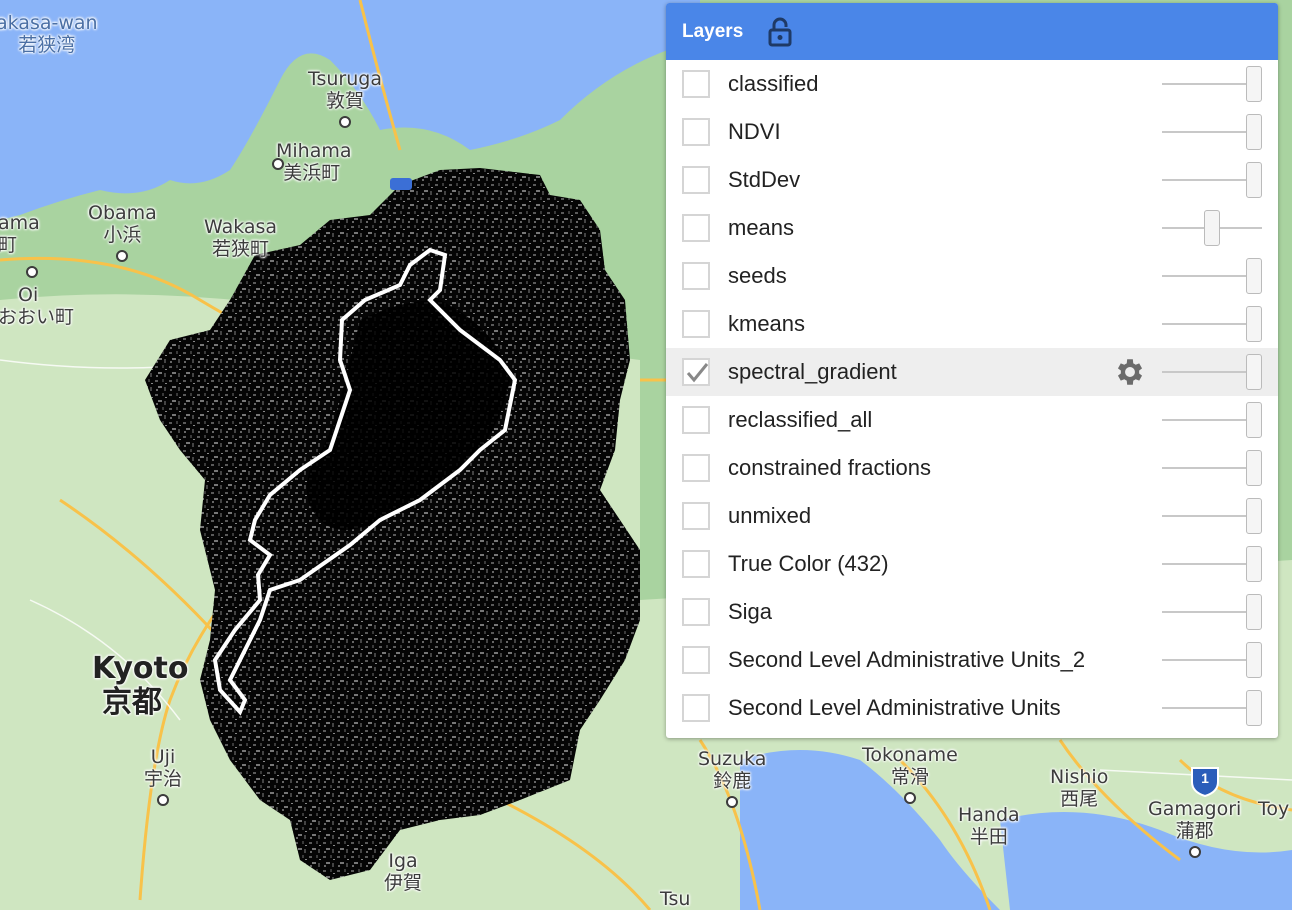  I want to click on layer-row: StdDev, so click(972, 180).